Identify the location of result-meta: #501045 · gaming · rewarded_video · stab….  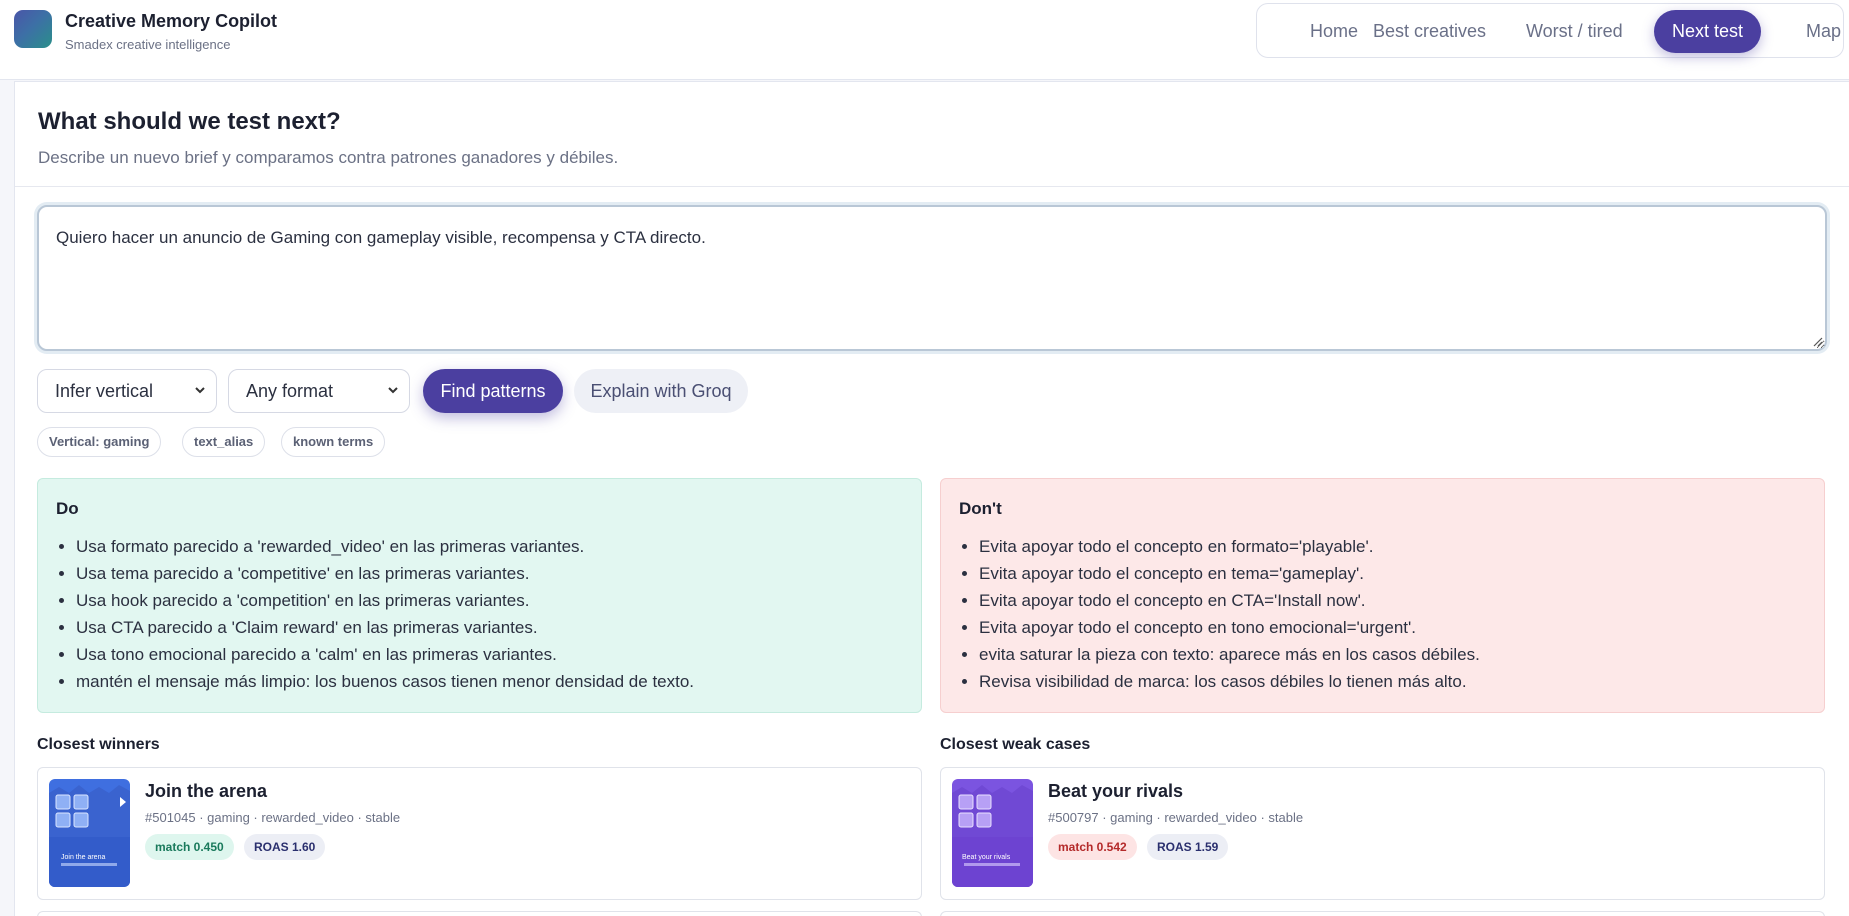
(273, 817).